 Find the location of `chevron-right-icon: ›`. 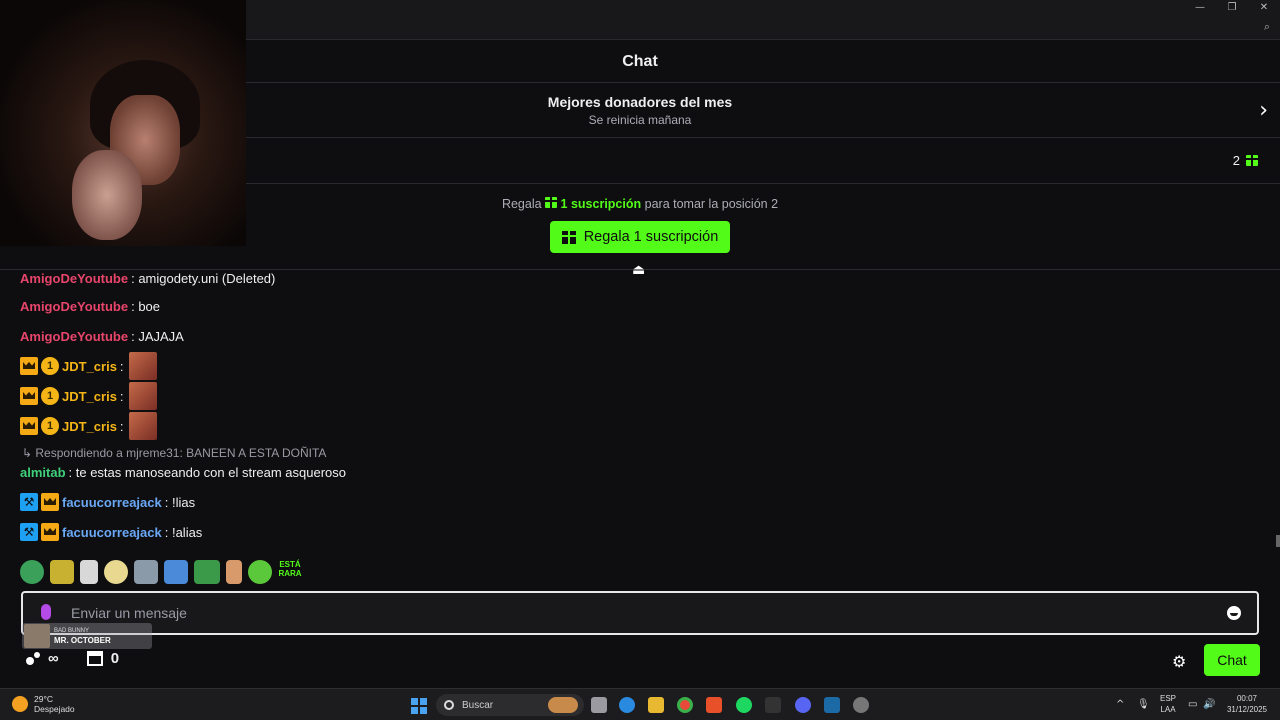

chevron-right-icon: › is located at coordinates (1263, 110).